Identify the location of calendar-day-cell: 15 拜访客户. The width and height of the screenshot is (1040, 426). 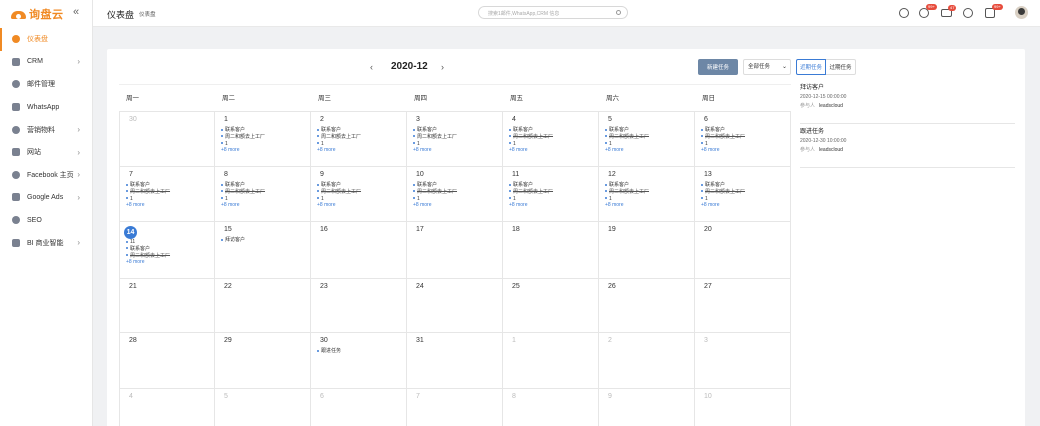
(263, 250).